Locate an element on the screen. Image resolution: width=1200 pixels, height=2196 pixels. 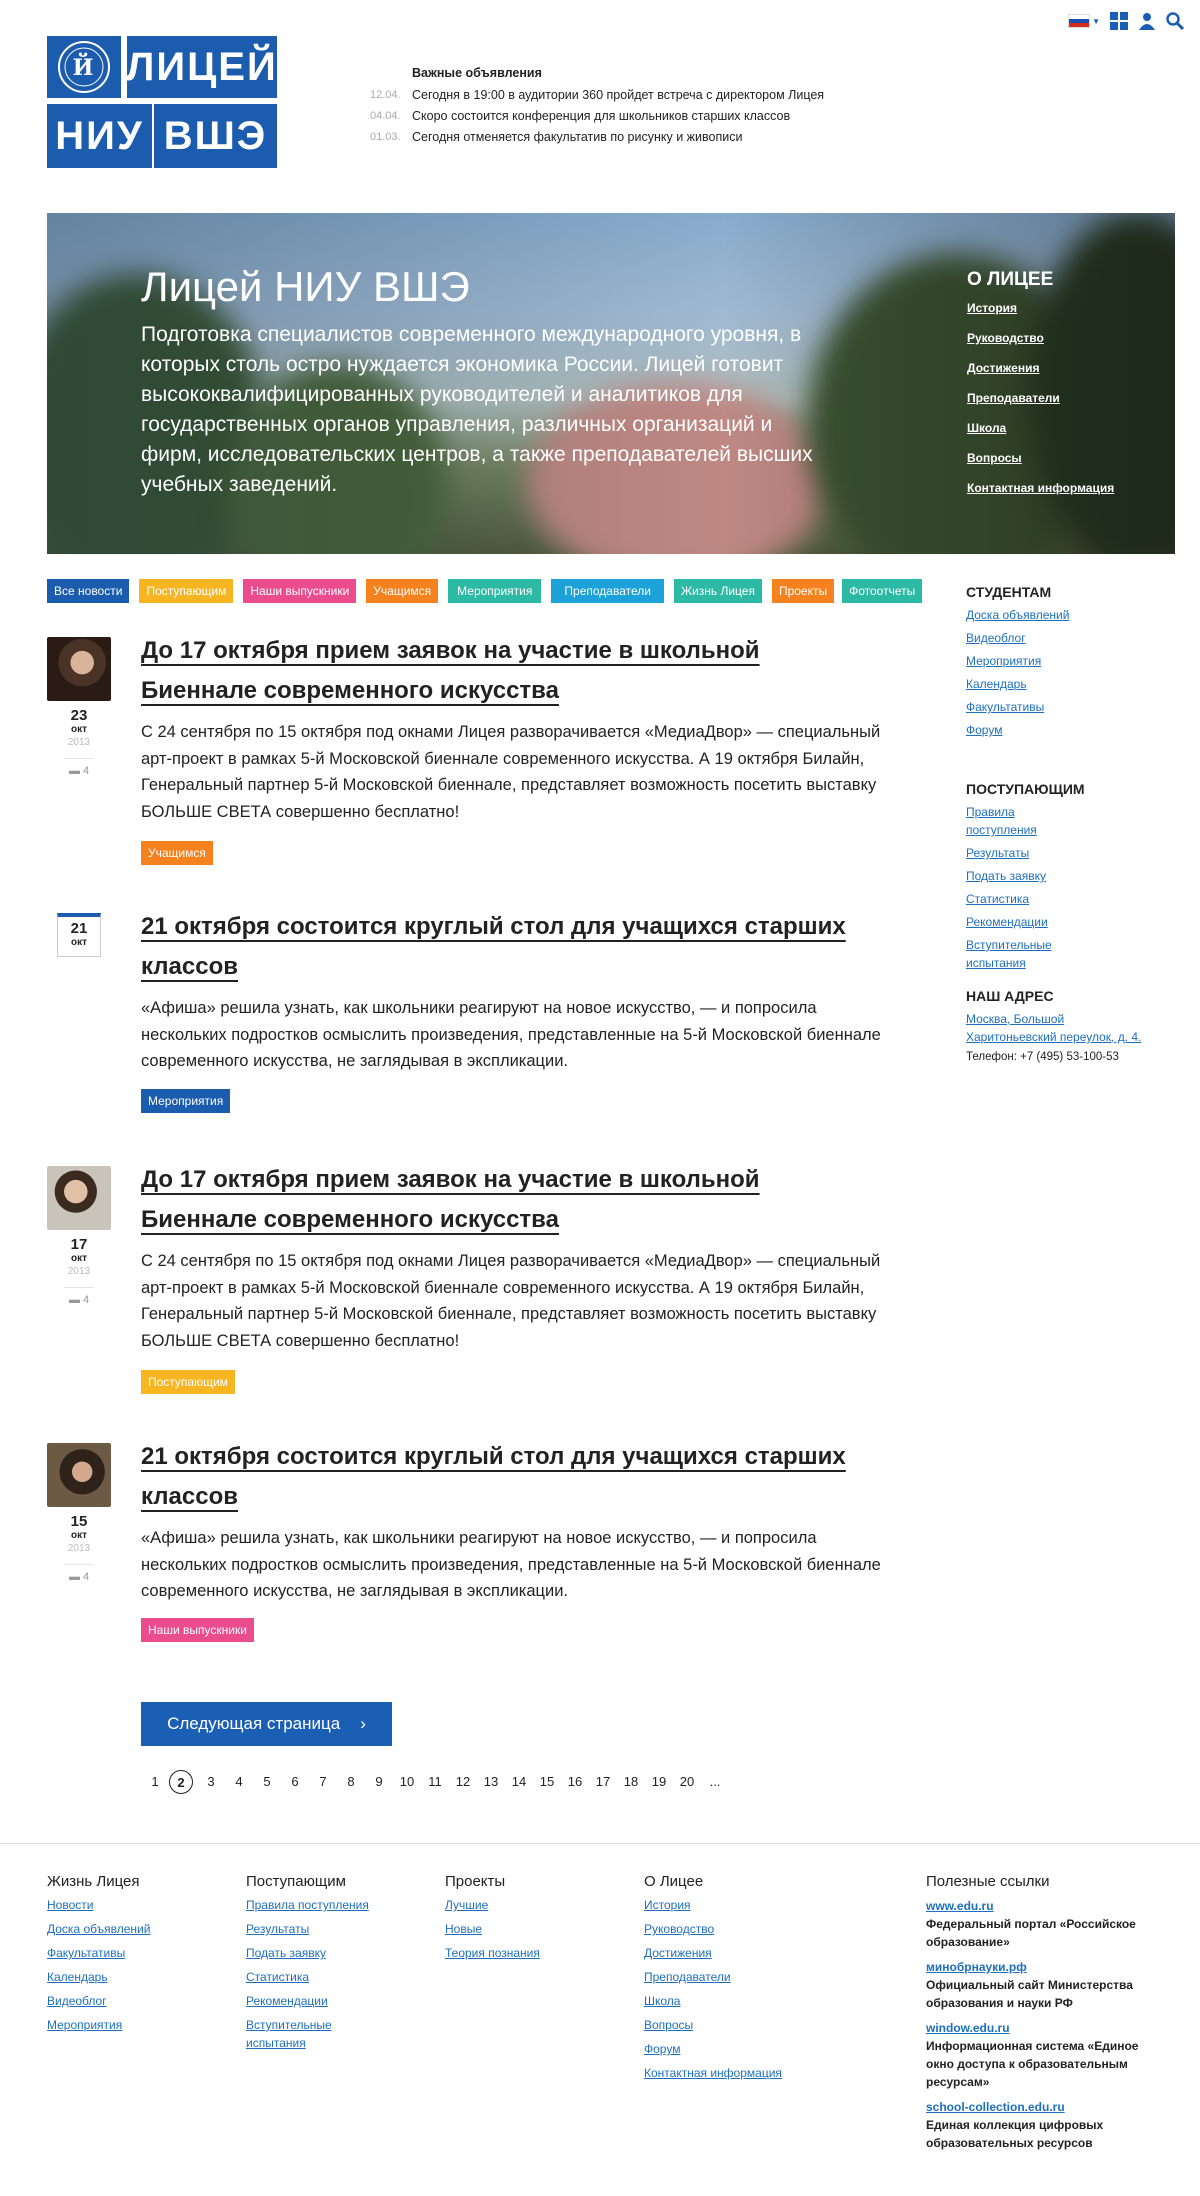
sidebar-link: Видеоблог is located at coordinates (1066, 638).